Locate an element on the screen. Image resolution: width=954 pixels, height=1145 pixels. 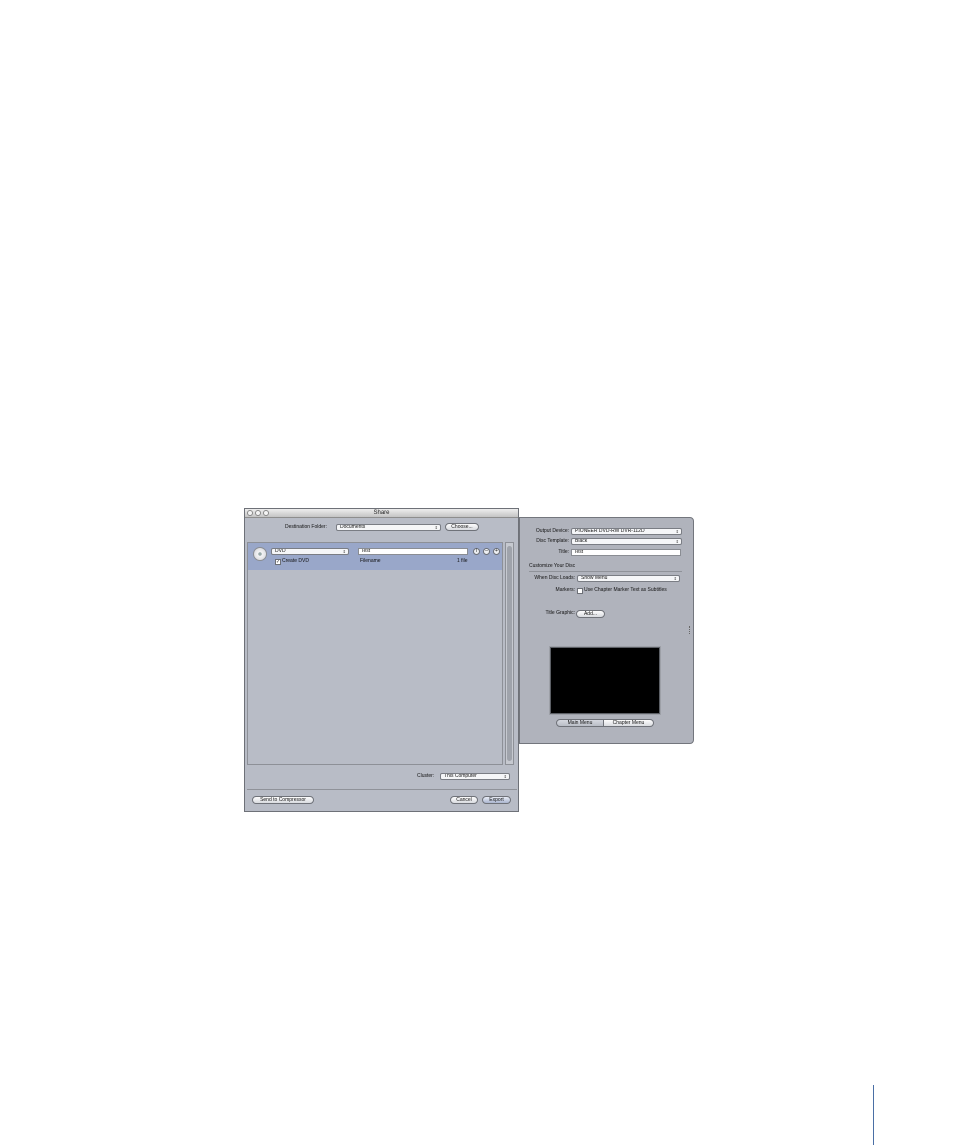
cluster-popup: This Computer ⇕ is located at coordinates (475, 776).